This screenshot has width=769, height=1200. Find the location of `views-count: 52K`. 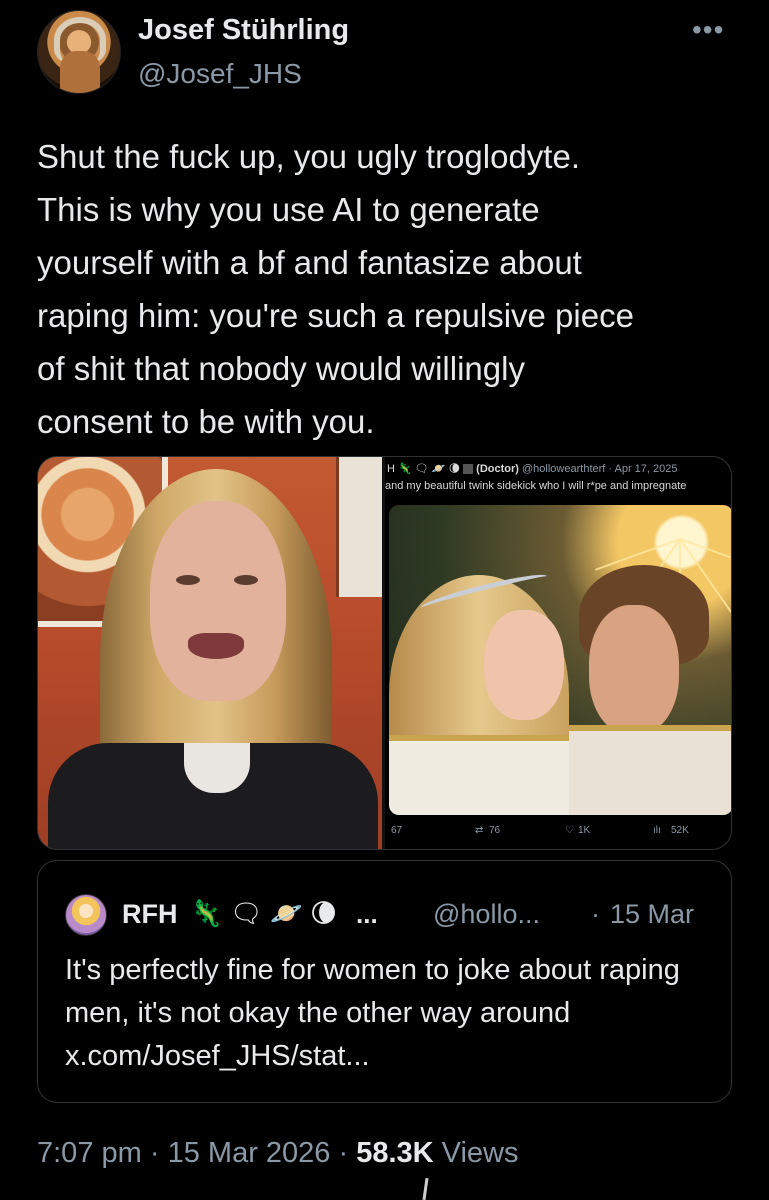

views-count: 52K is located at coordinates (680, 830).